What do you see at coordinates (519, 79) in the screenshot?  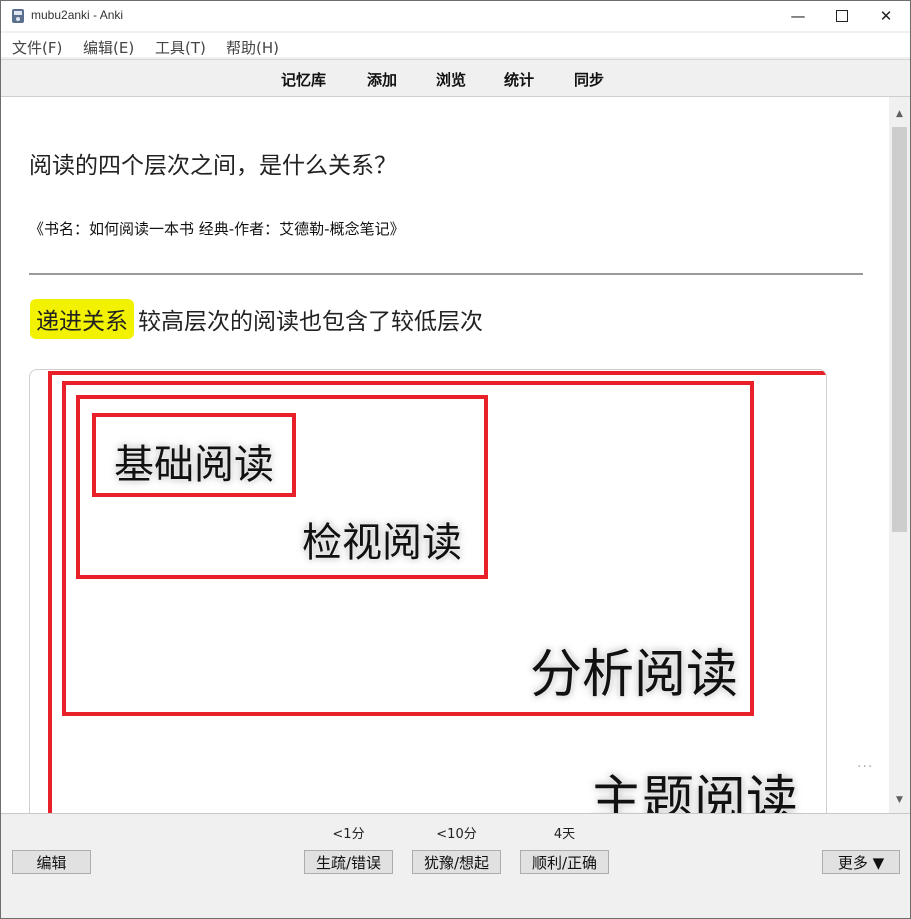 I see `toolbar-stats: 统计` at bounding box center [519, 79].